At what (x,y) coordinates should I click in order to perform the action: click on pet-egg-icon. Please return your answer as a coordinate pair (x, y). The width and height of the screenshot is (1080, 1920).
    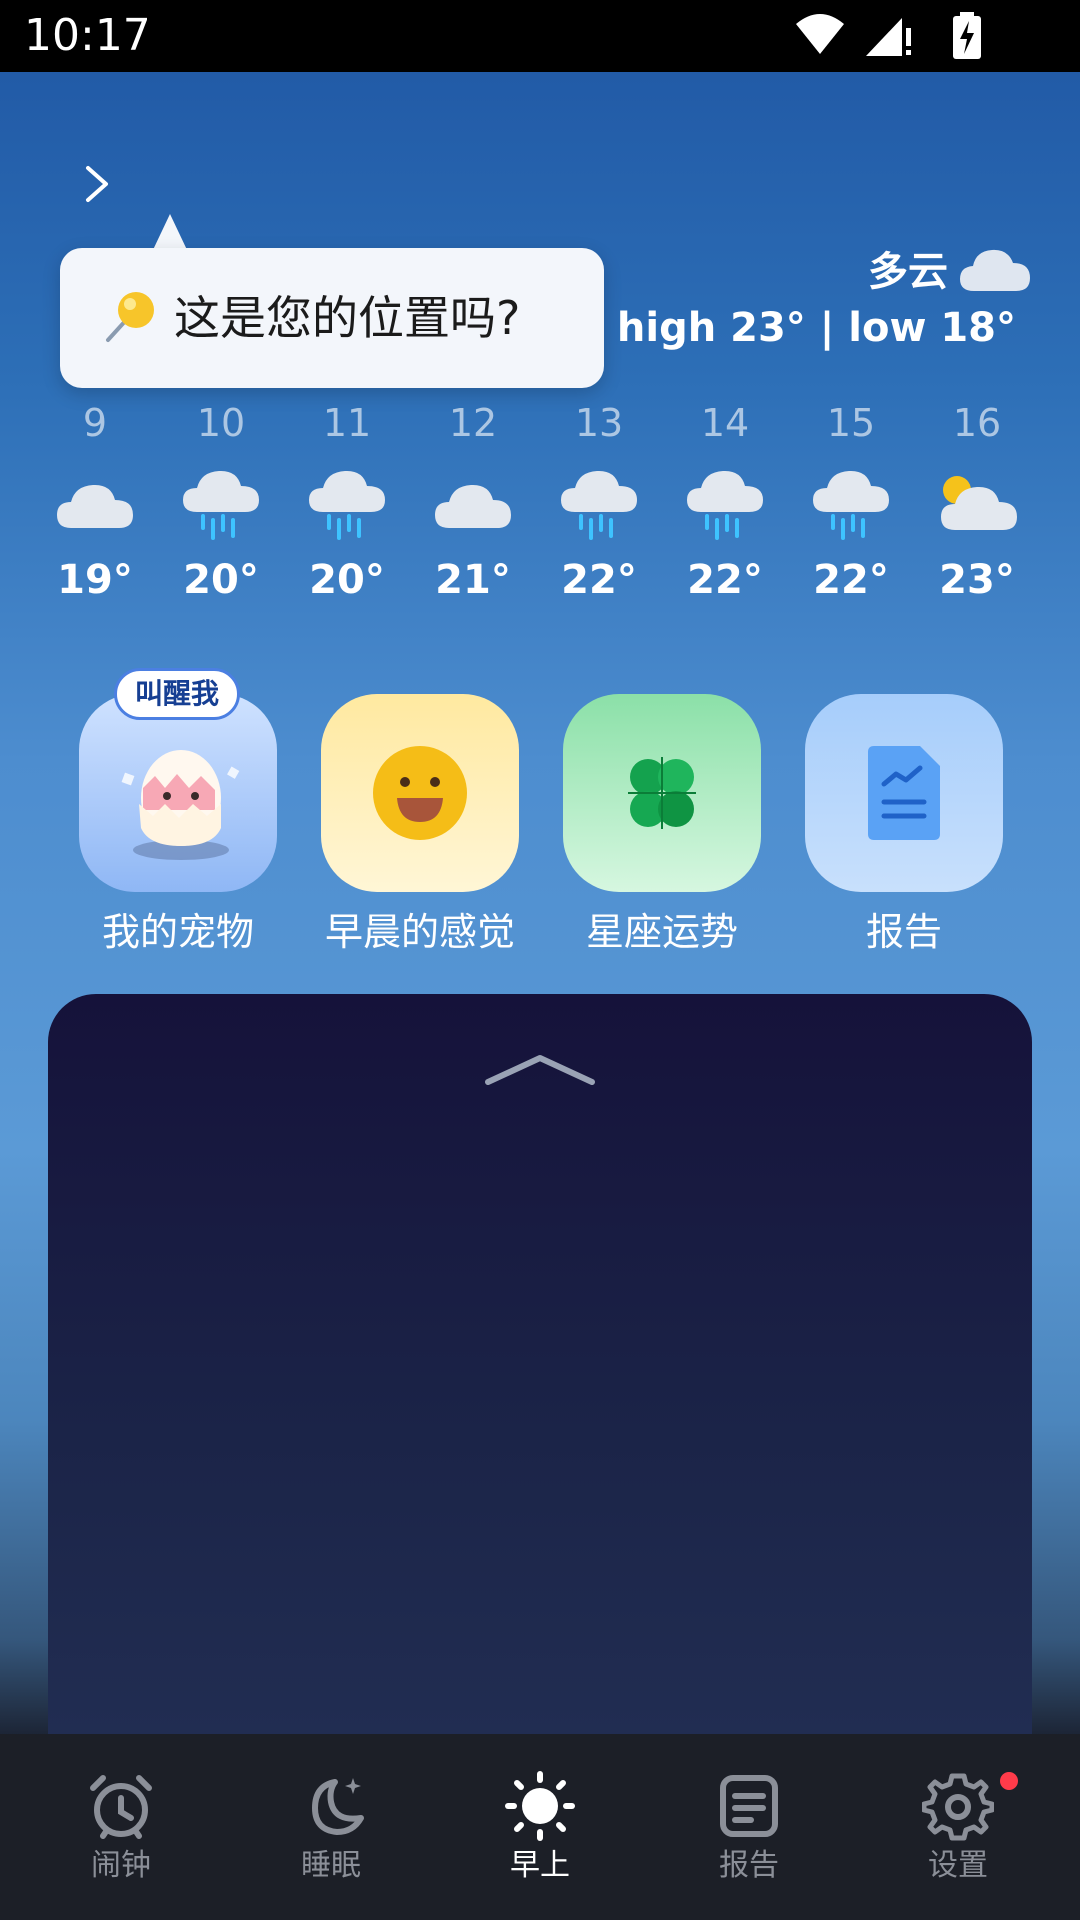
    Looking at the image, I should click on (180, 805).